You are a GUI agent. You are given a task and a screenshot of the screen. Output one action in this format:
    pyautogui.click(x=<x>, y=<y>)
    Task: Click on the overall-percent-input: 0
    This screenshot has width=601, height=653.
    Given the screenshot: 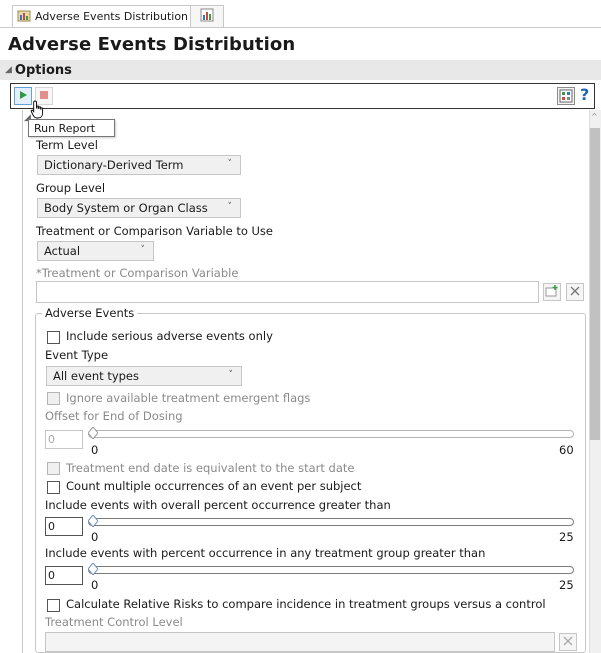 What is the action you would take?
    pyautogui.click(x=64, y=526)
    